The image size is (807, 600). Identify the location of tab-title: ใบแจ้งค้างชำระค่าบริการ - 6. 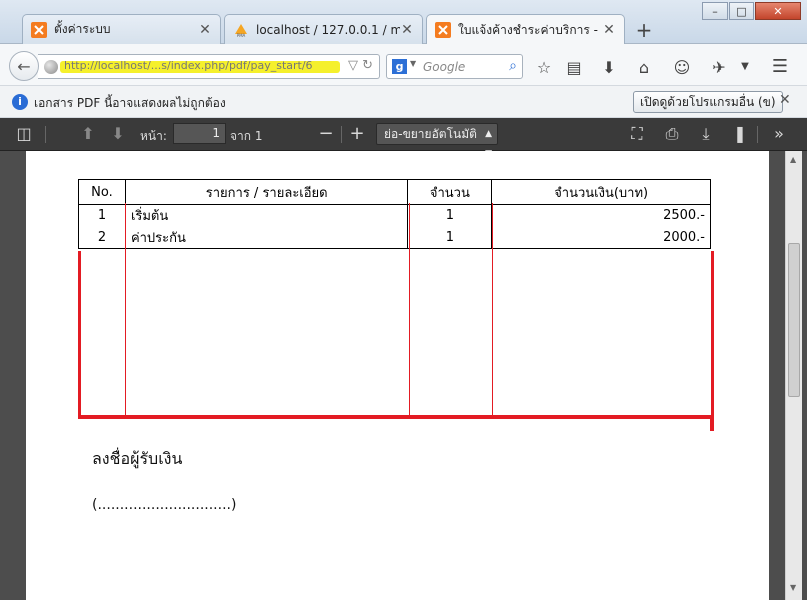
(530, 29).